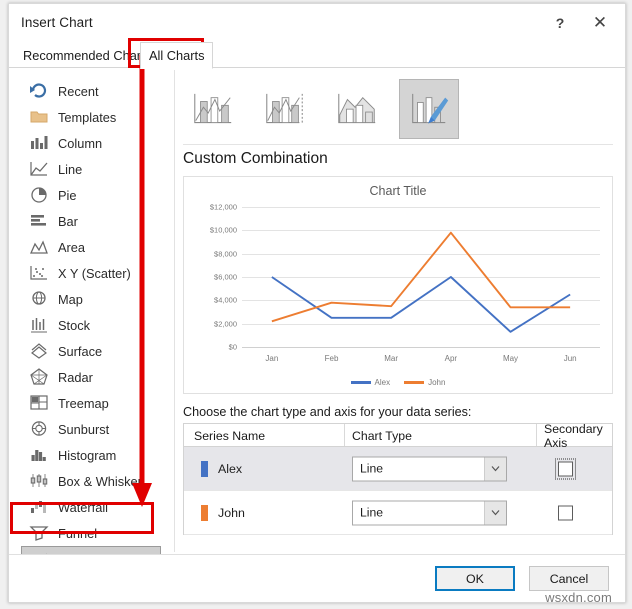 This screenshot has width=632, height=609. I want to click on clustered-column-line-thumb, so click(213, 109).